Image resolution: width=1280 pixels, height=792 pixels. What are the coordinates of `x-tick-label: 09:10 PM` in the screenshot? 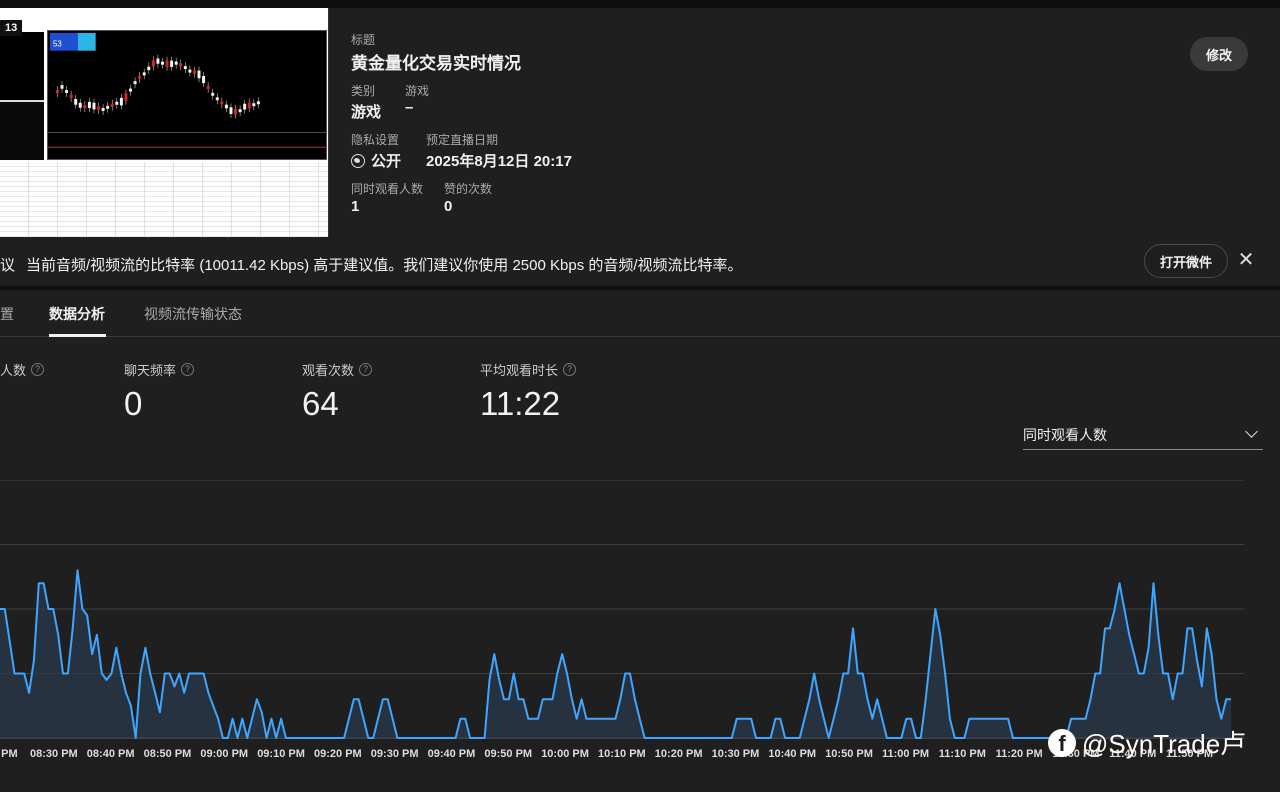 It's located at (281, 754).